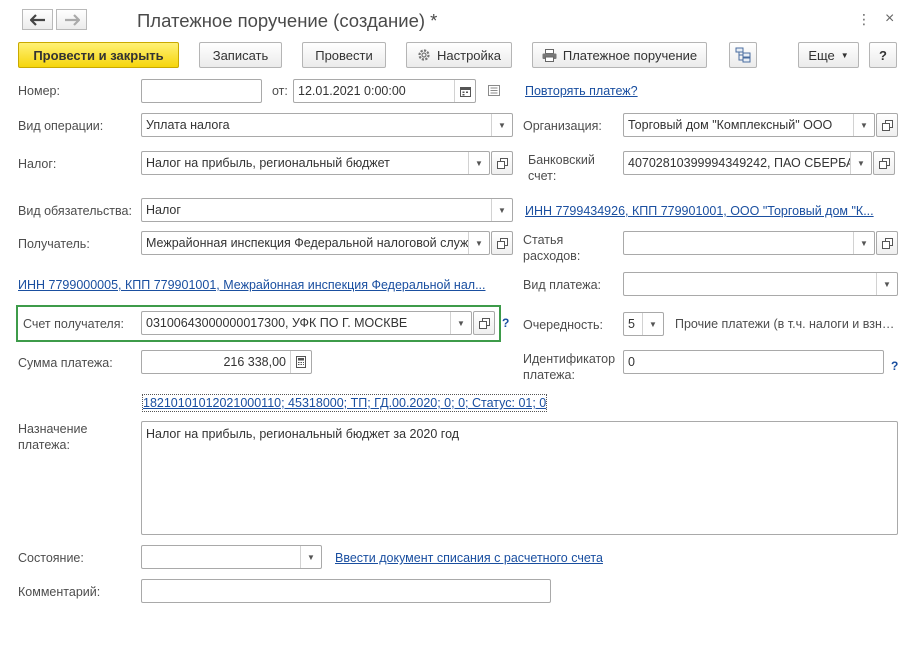 The image size is (907, 649). What do you see at coordinates (469, 55) in the screenshot?
I see `settings-label: Настройка` at bounding box center [469, 55].